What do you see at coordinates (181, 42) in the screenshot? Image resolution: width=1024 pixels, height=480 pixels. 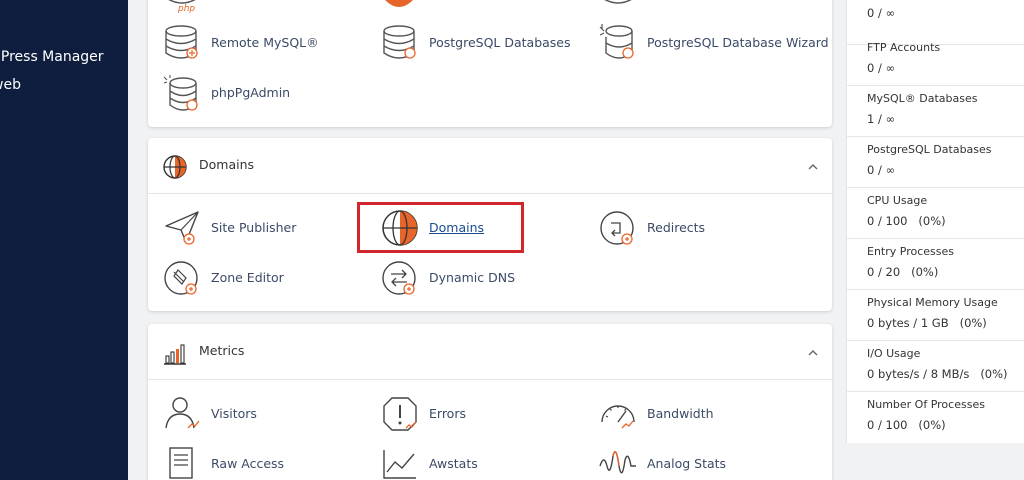 I see `remote-mysql-icon` at bounding box center [181, 42].